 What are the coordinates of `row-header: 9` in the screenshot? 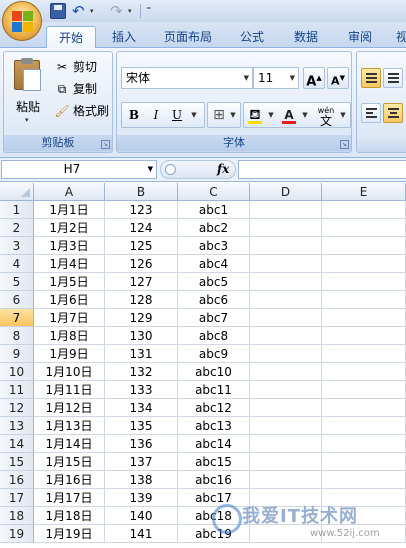 It's located at (17, 354).